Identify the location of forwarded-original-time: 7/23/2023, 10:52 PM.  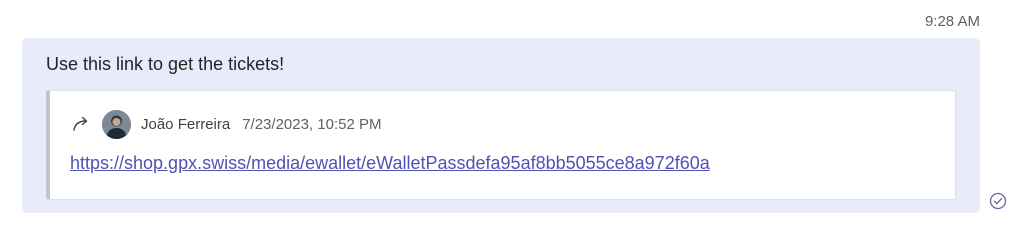
(312, 124).